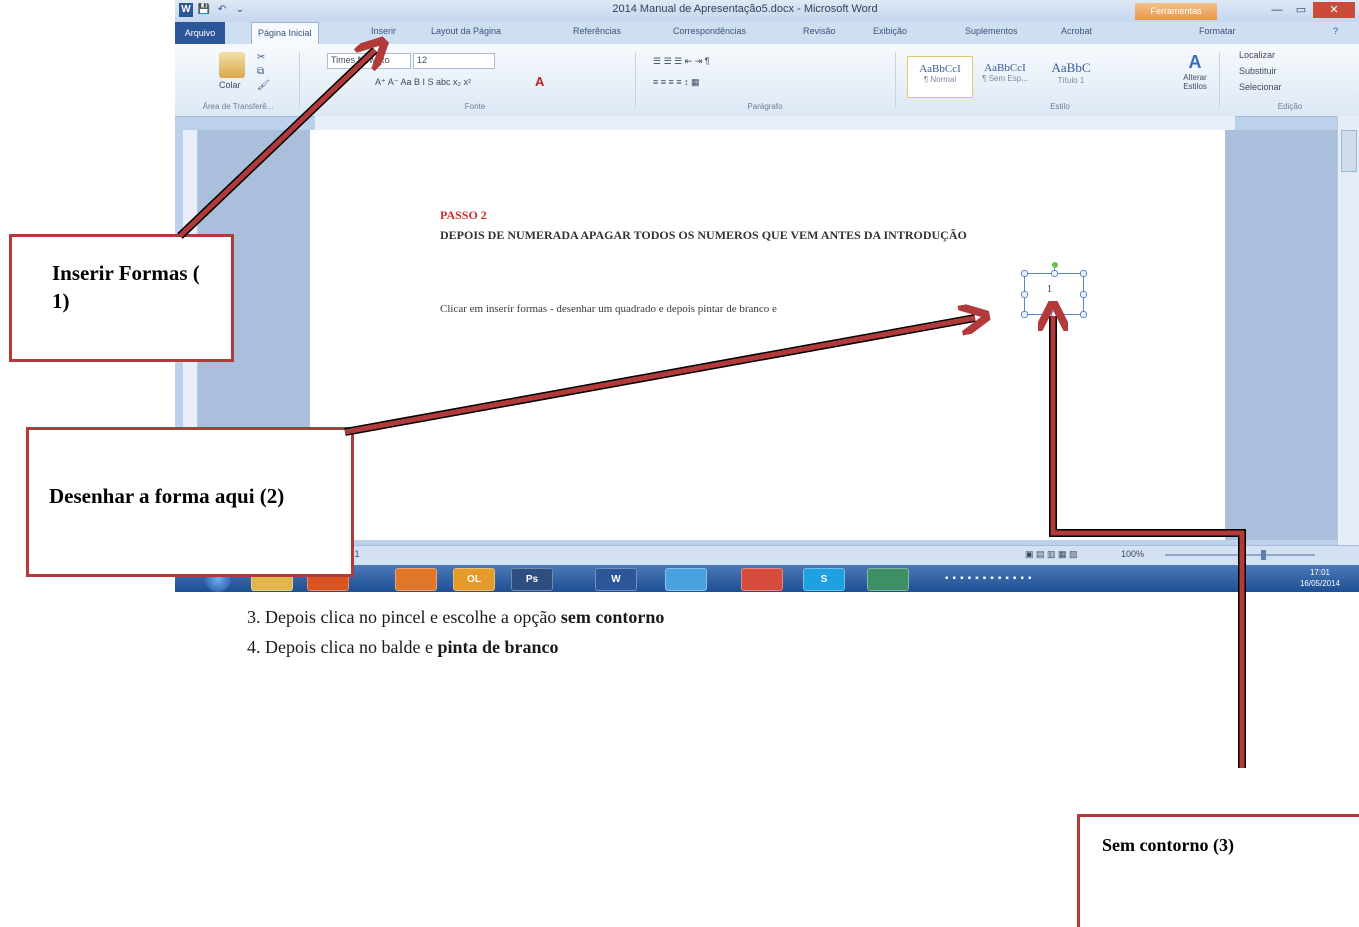 This screenshot has width=1359, height=927. I want to click on internet-explorer-taskbar-button, so click(686, 579).